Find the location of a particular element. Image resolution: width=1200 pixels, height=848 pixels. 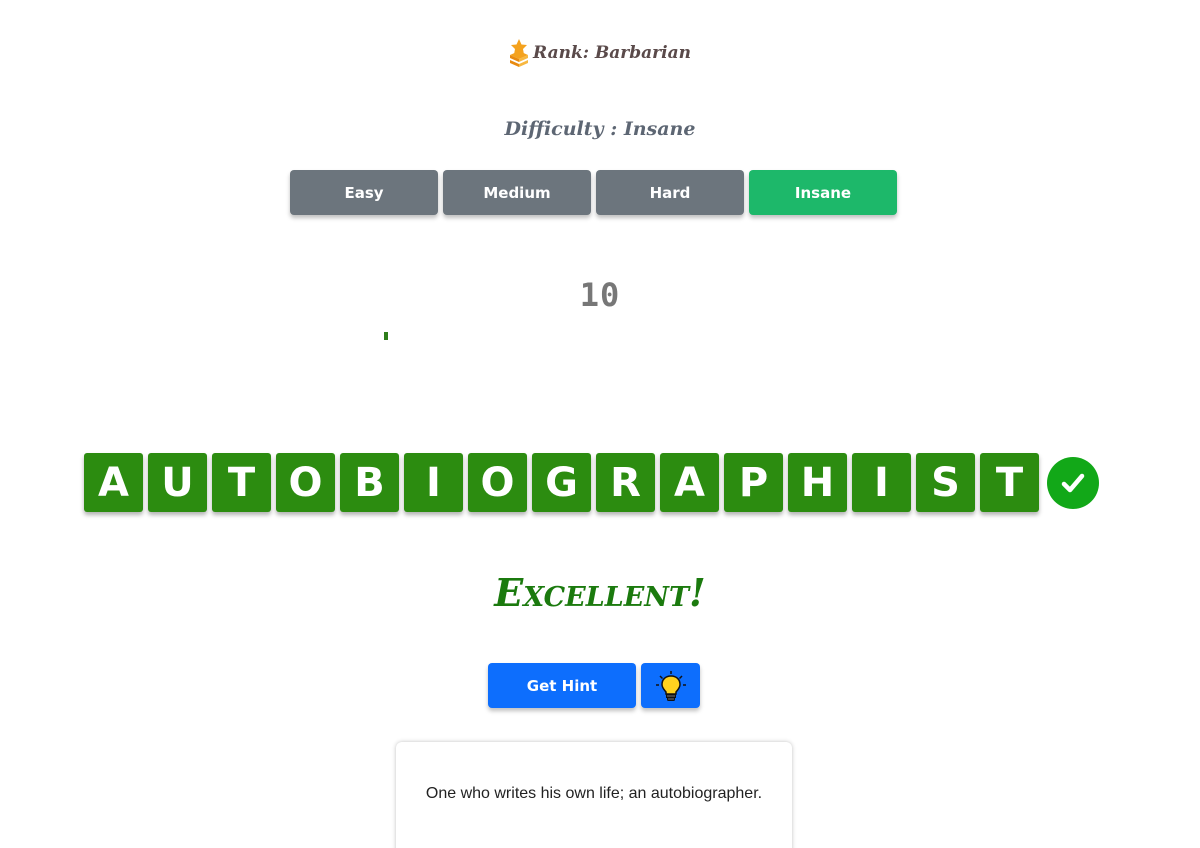

letter-tile: B is located at coordinates (369, 482).